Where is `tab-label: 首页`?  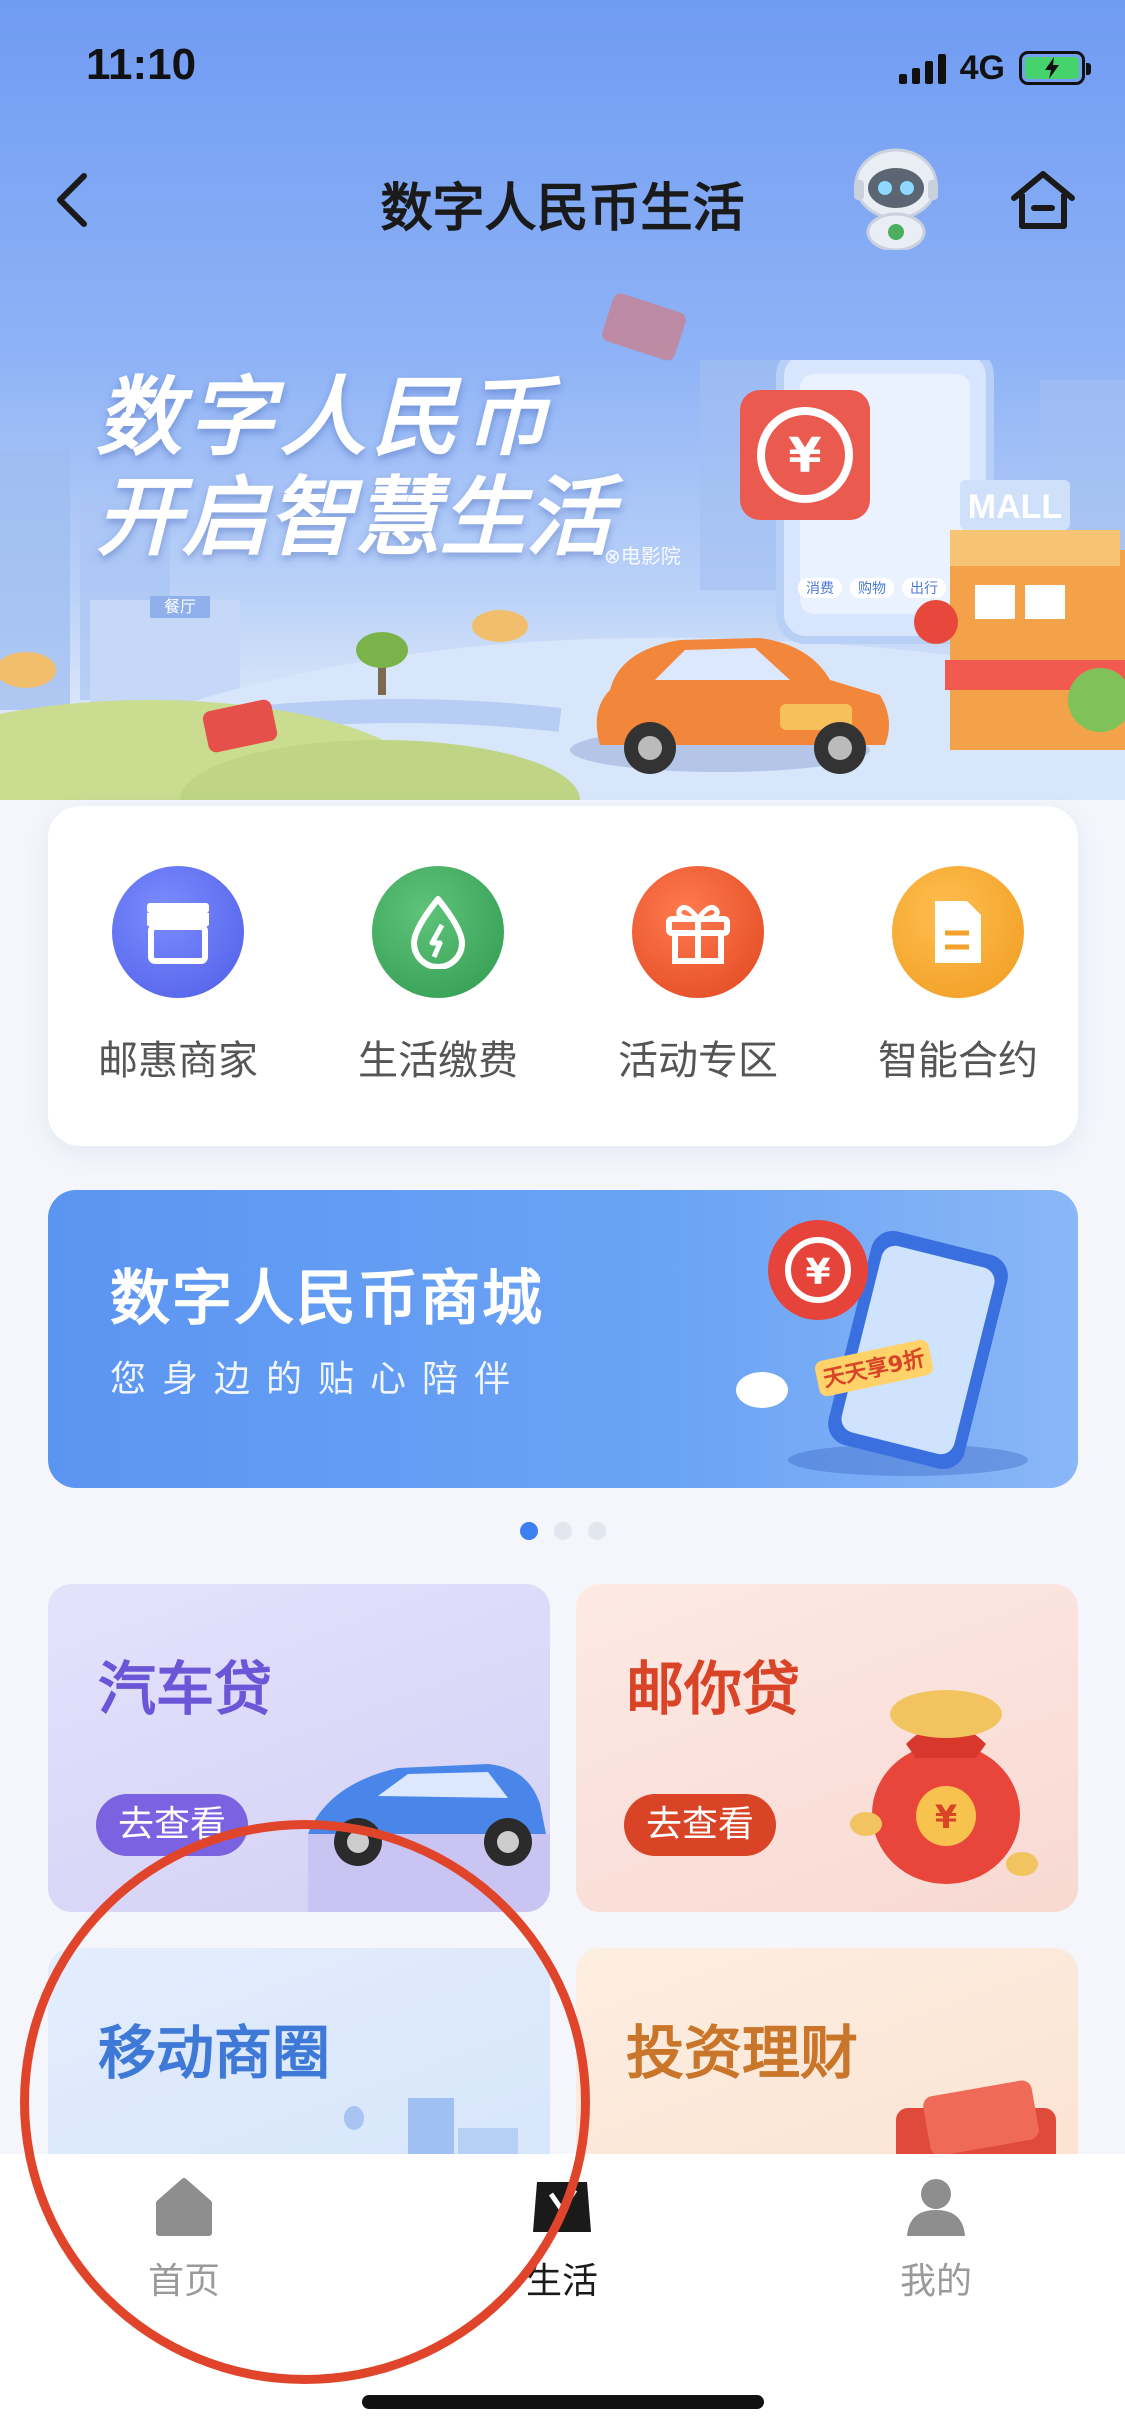
tab-label: 首页 is located at coordinates (183, 2281).